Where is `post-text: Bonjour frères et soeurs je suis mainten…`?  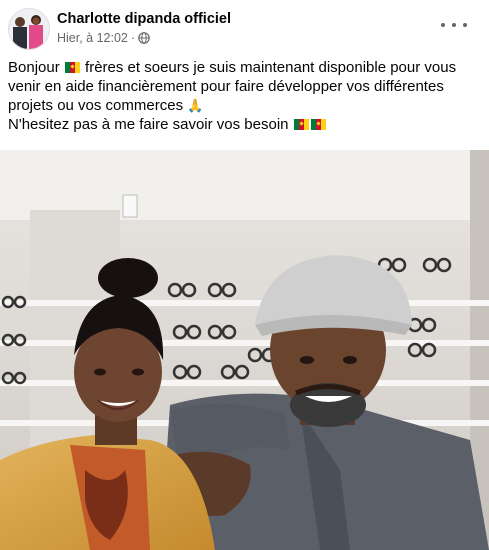 post-text: Bonjour frères et soeurs je suis mainten… is located at coordinates (240, 96).